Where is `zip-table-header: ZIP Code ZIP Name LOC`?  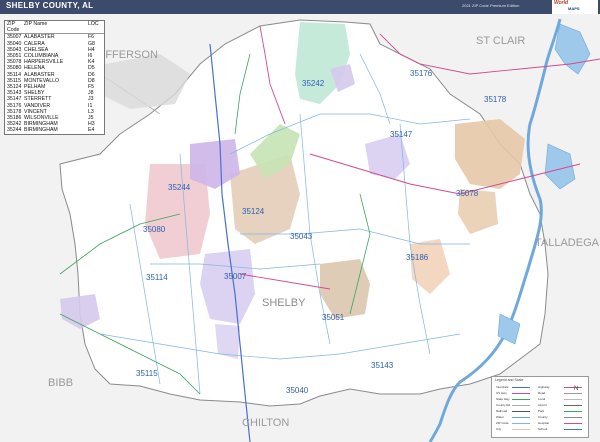
zip-table-header: ZIP Code ZIP Name LOC is located at coordinates (54, 28).